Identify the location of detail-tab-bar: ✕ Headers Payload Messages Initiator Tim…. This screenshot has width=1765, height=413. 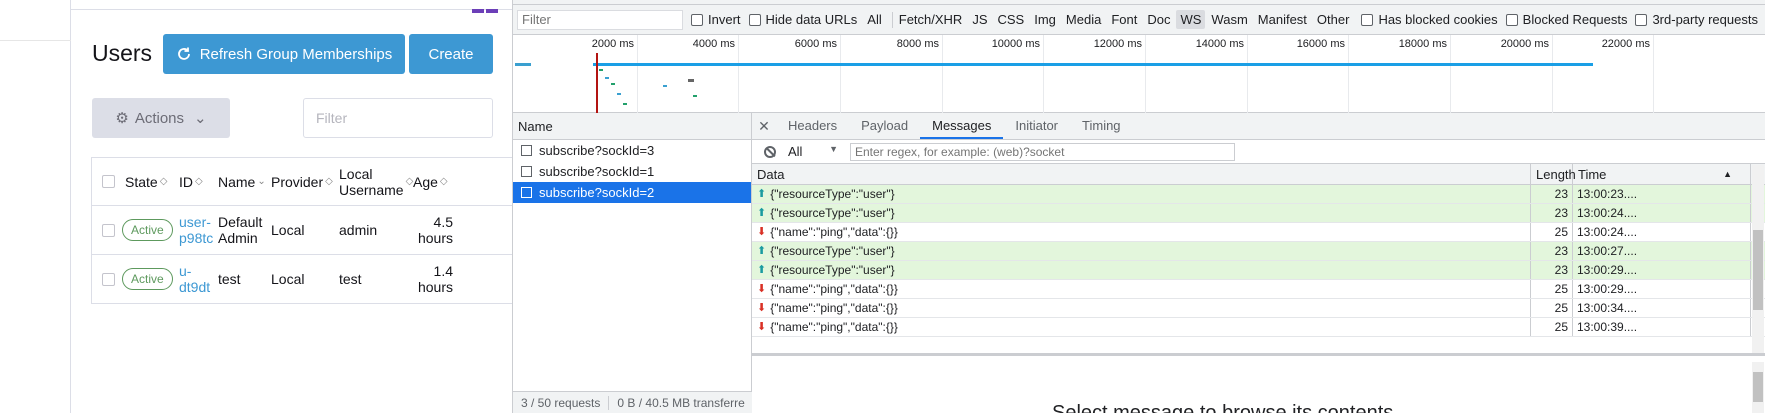
(1258, 126).